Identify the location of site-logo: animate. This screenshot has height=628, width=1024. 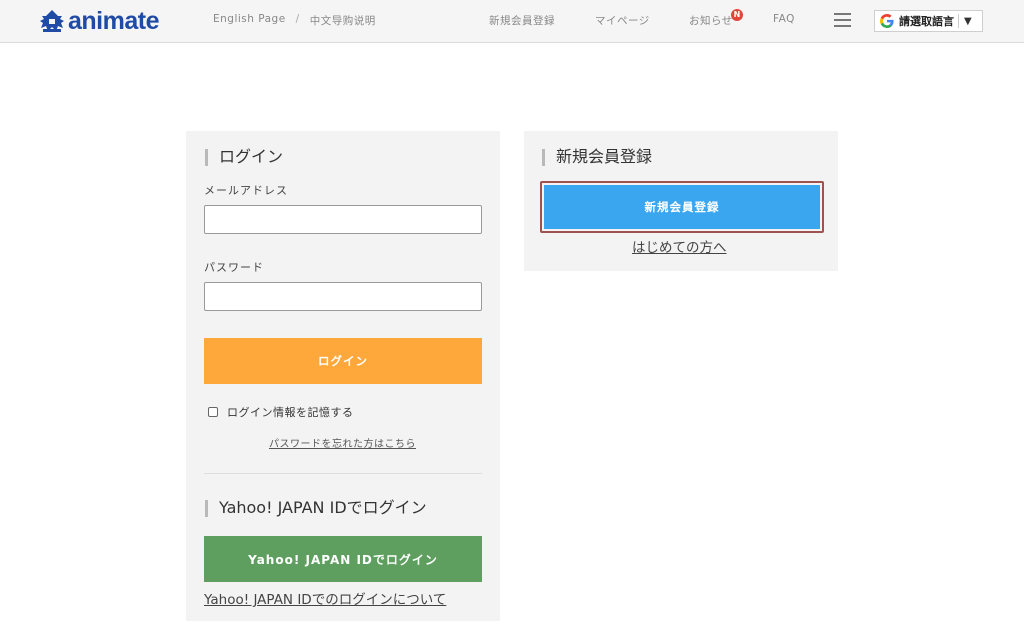
(98, 21).